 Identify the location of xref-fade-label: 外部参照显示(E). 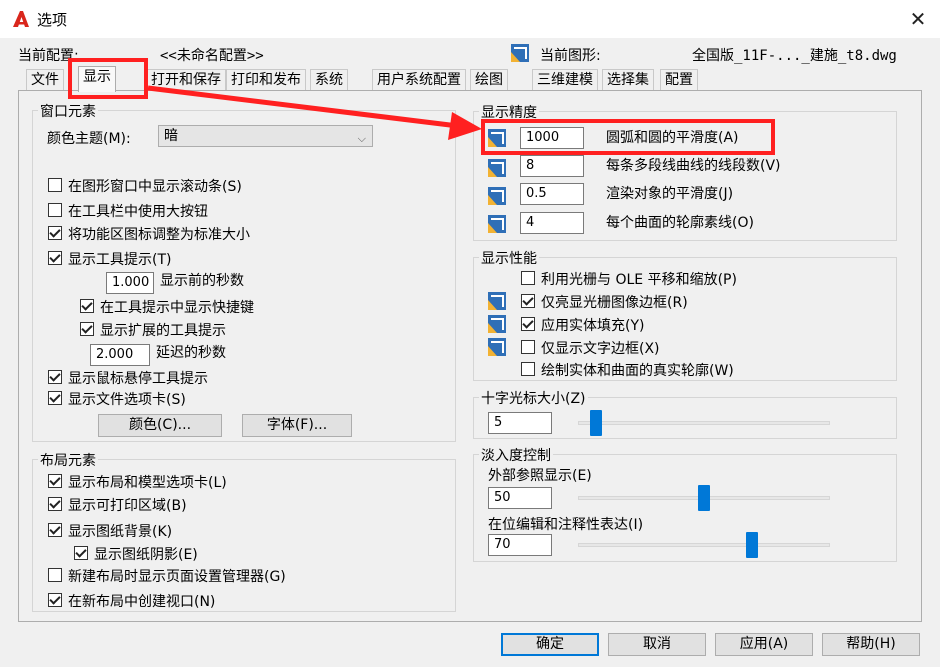
(540, 476).